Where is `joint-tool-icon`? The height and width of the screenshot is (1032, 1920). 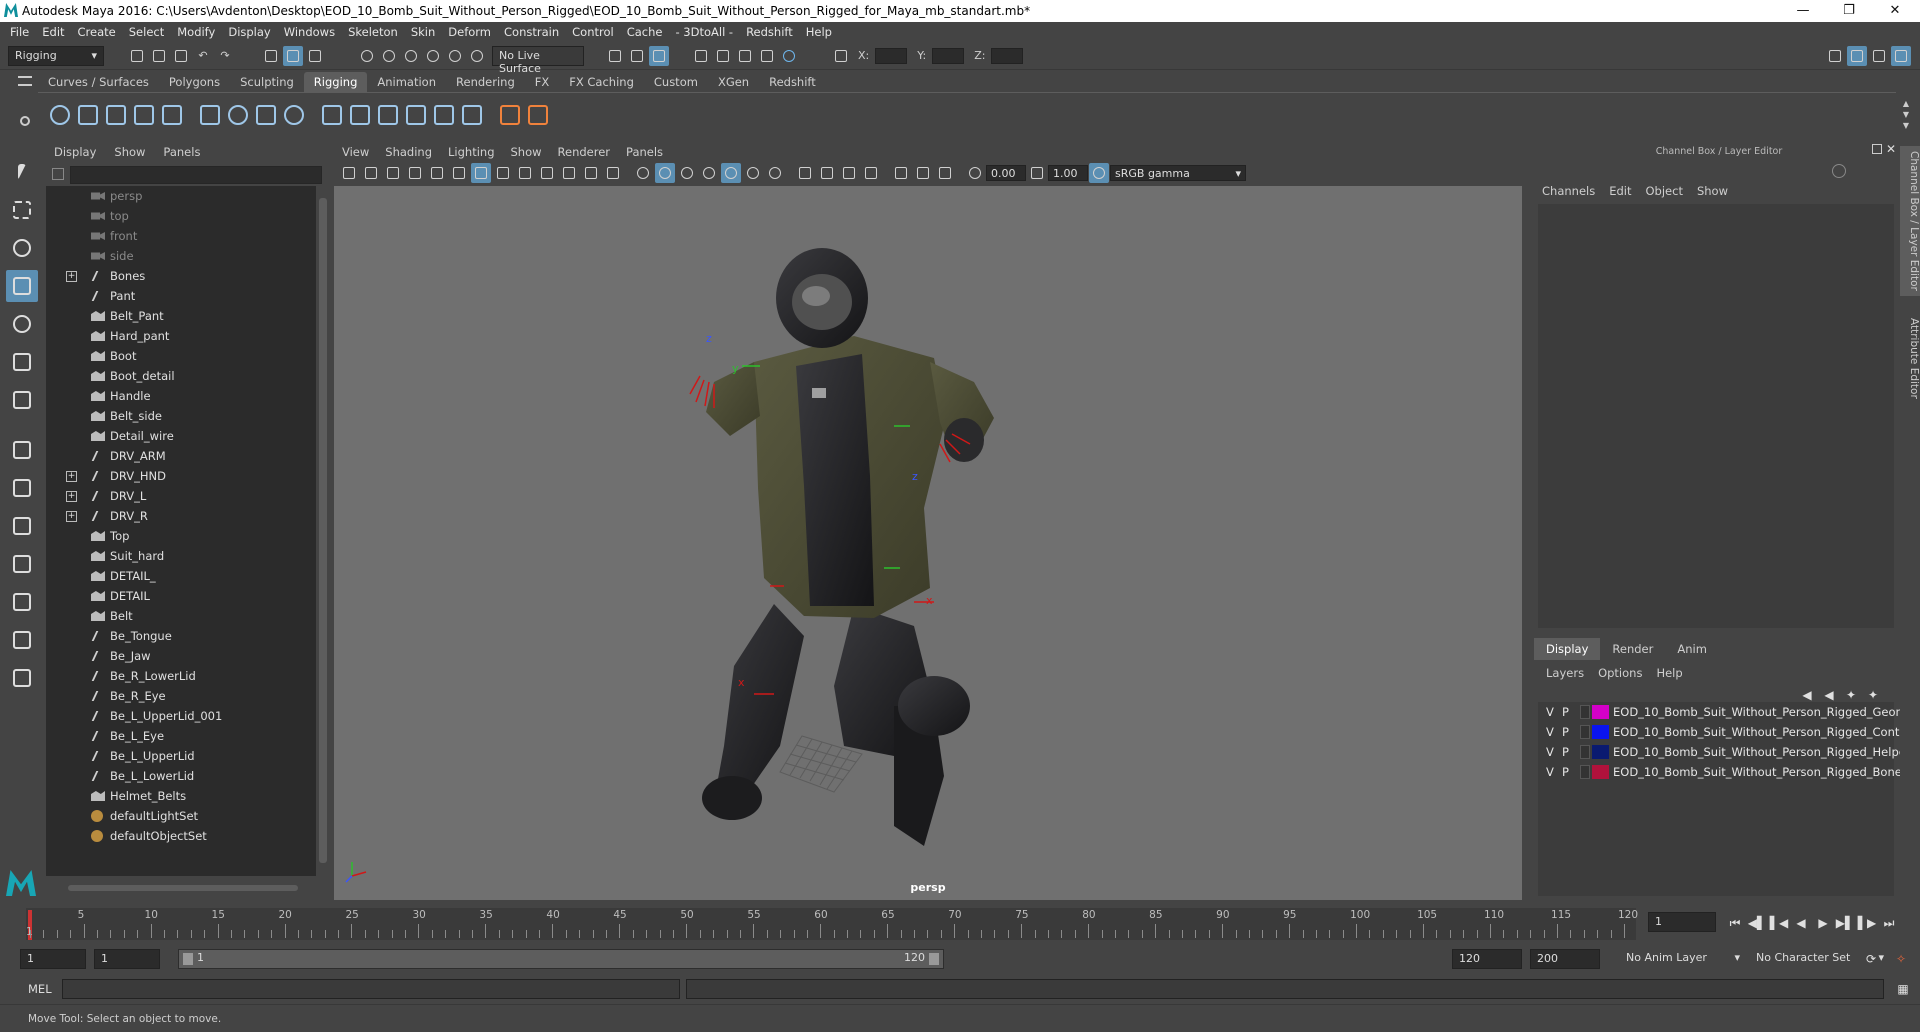
joint-tool-icon is located at coordinates (88, 115).